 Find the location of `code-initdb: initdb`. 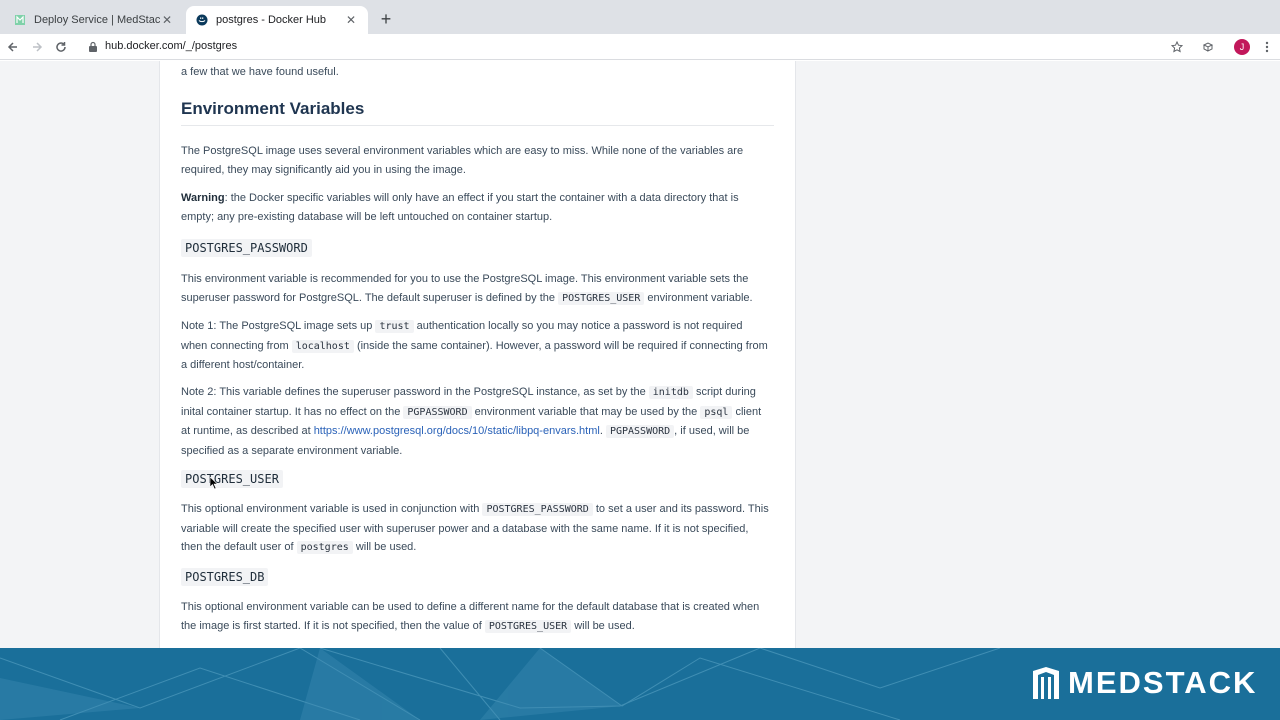

code-initdb: initdb is located at coordinates (670, 392).